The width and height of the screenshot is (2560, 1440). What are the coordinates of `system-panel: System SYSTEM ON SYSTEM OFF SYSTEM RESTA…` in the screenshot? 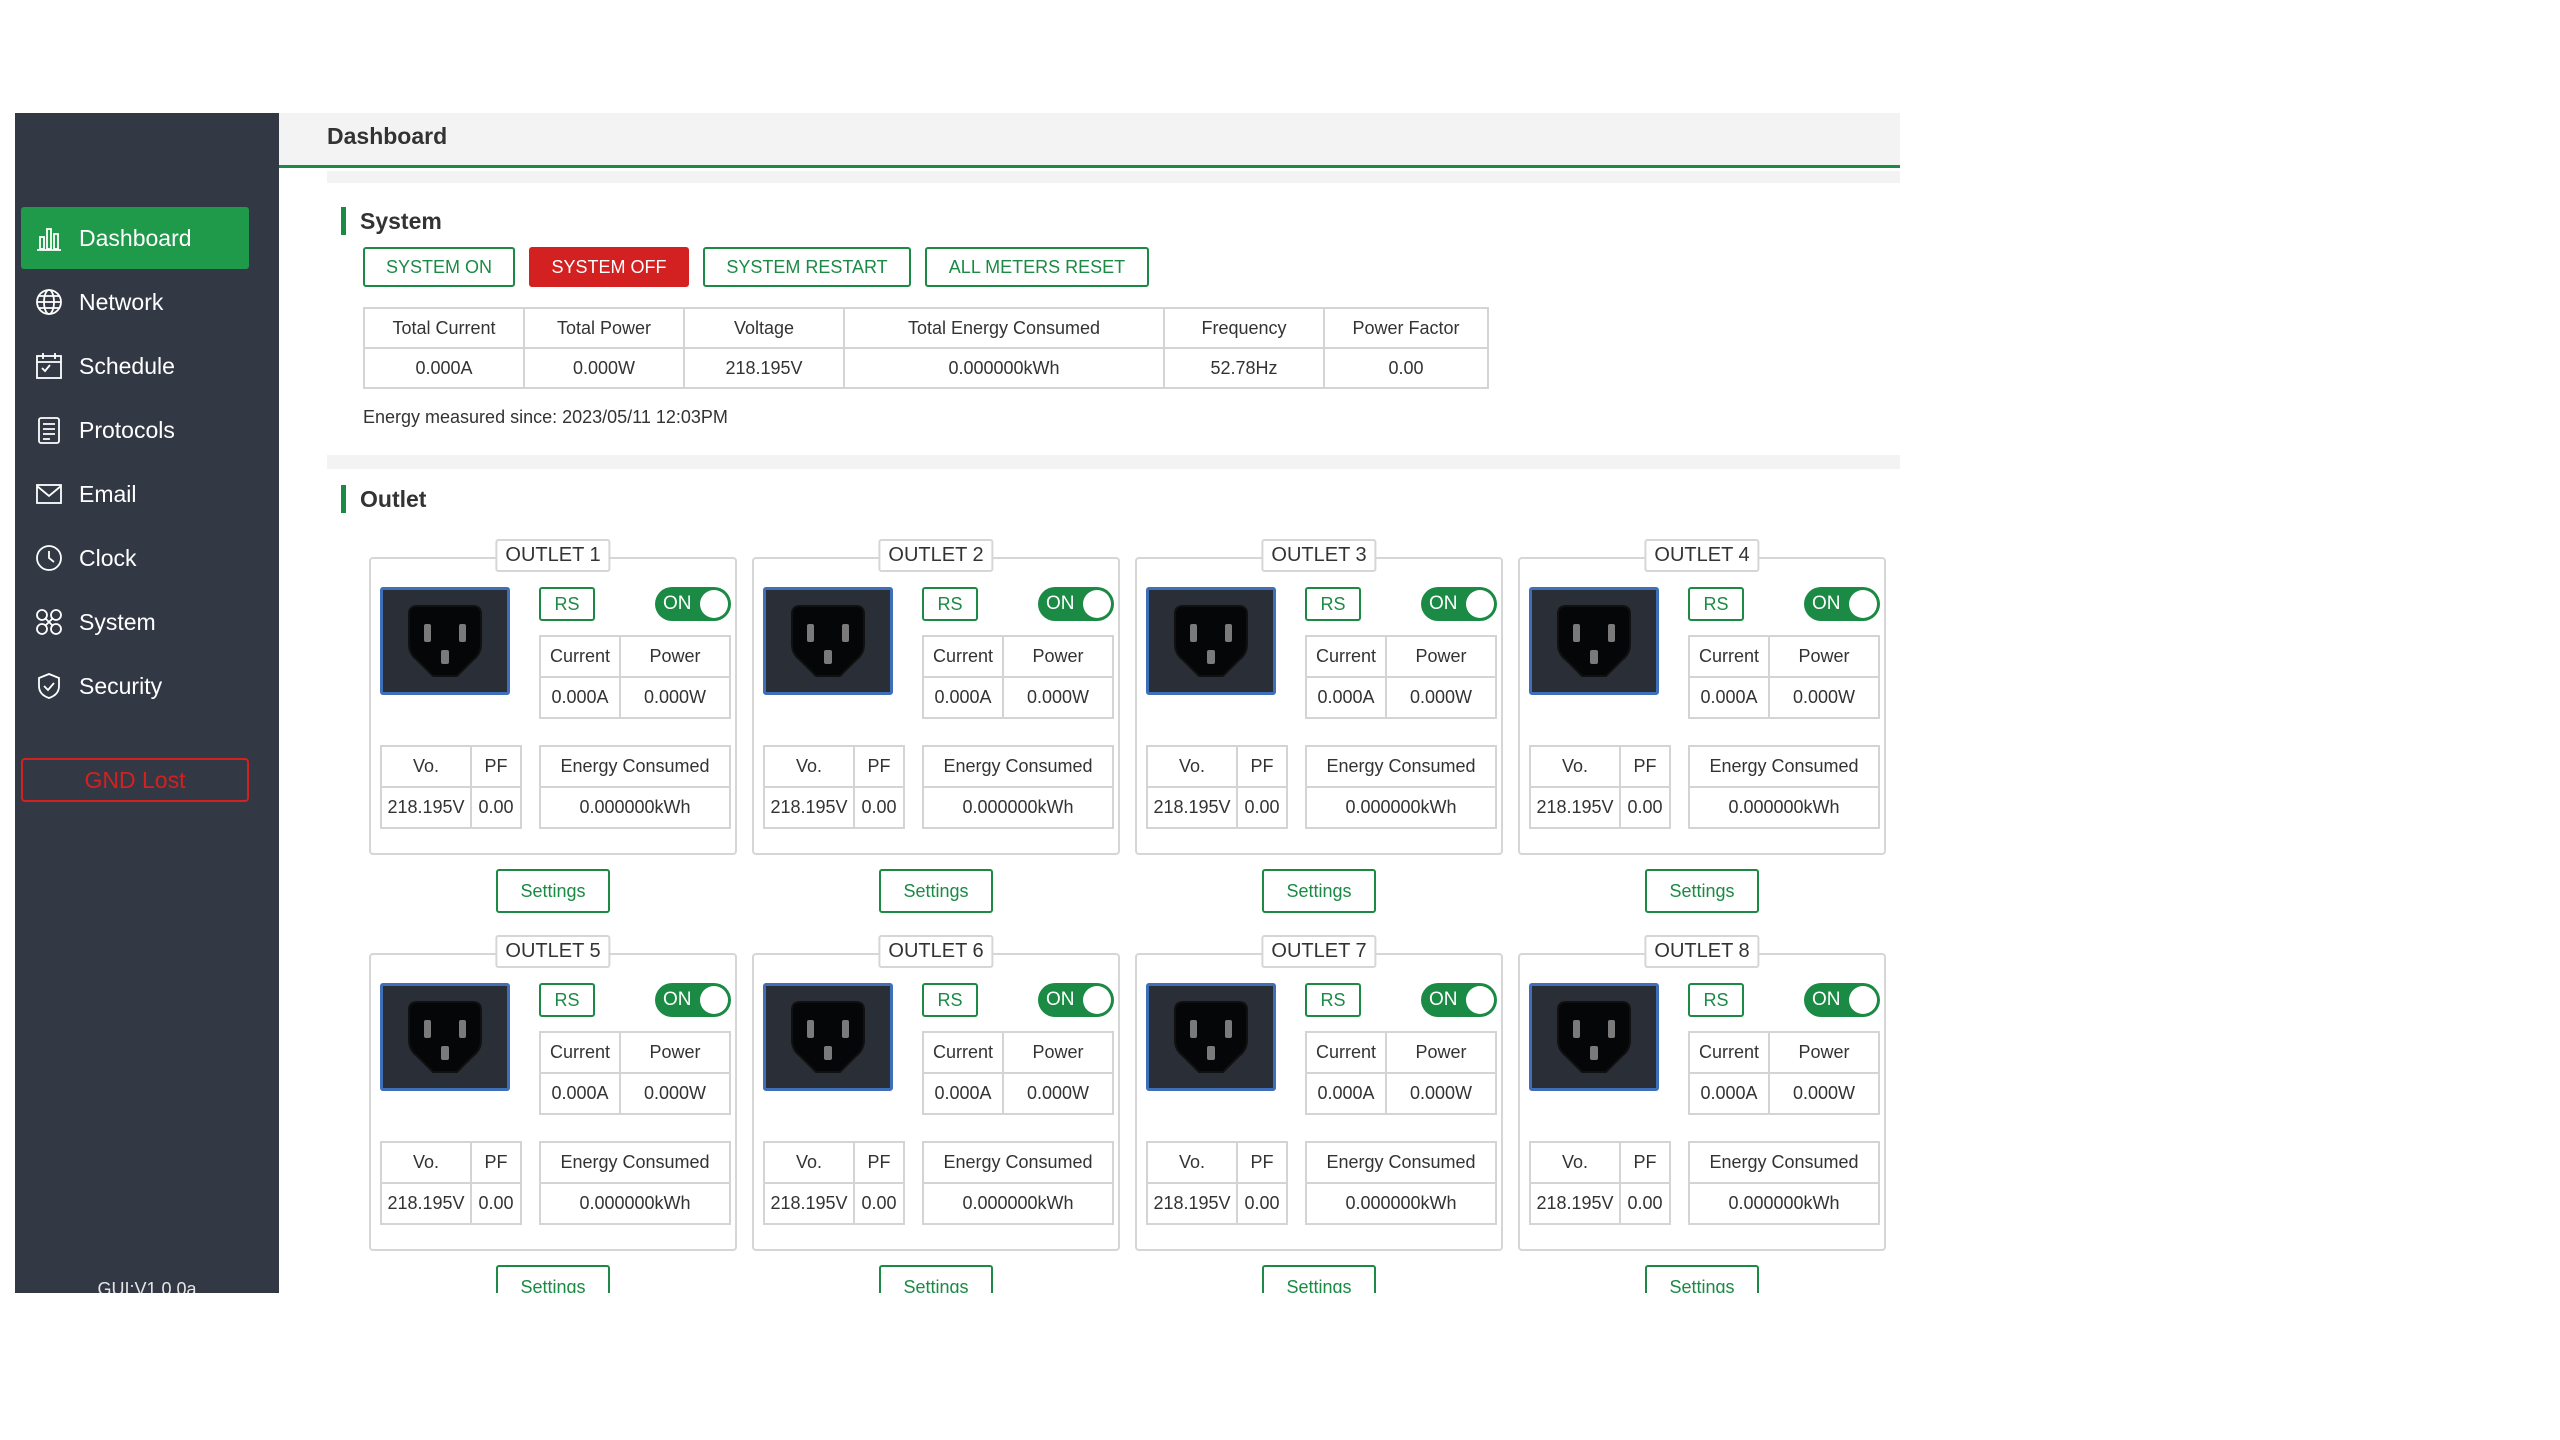 It's located at (1113, 319).